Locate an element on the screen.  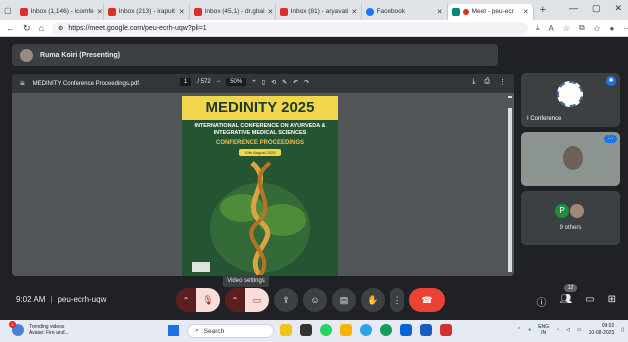
participant-tile: ✱ I Conference is located at coordinates (570, 100).